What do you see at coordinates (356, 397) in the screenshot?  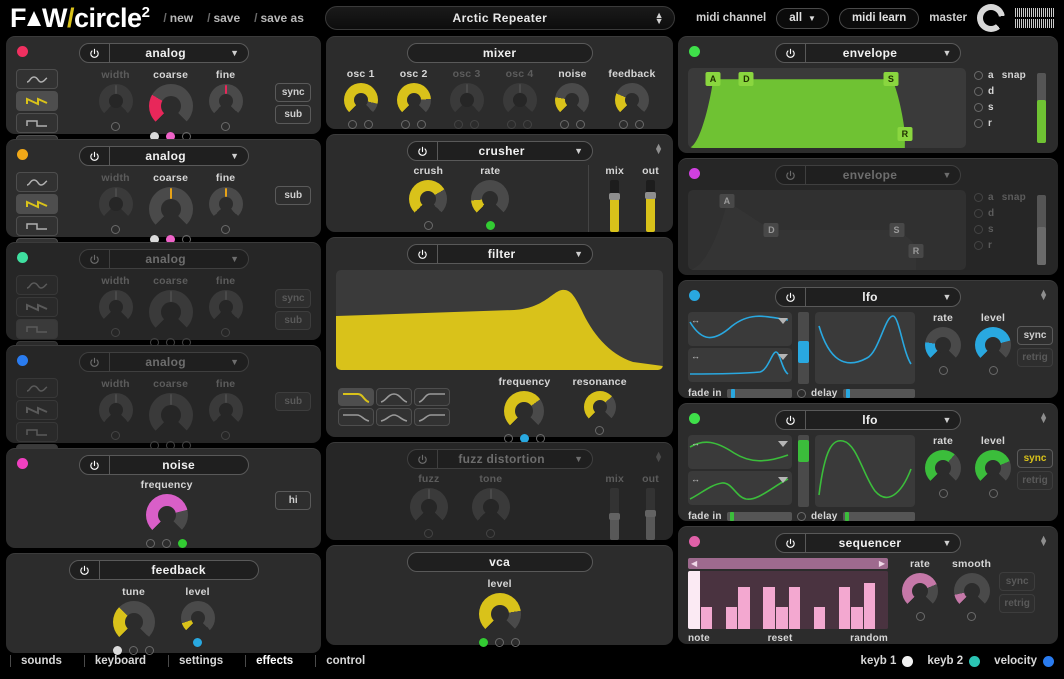 I see `filter-type-lowpass-24-button` at bounding box center [356, 397].